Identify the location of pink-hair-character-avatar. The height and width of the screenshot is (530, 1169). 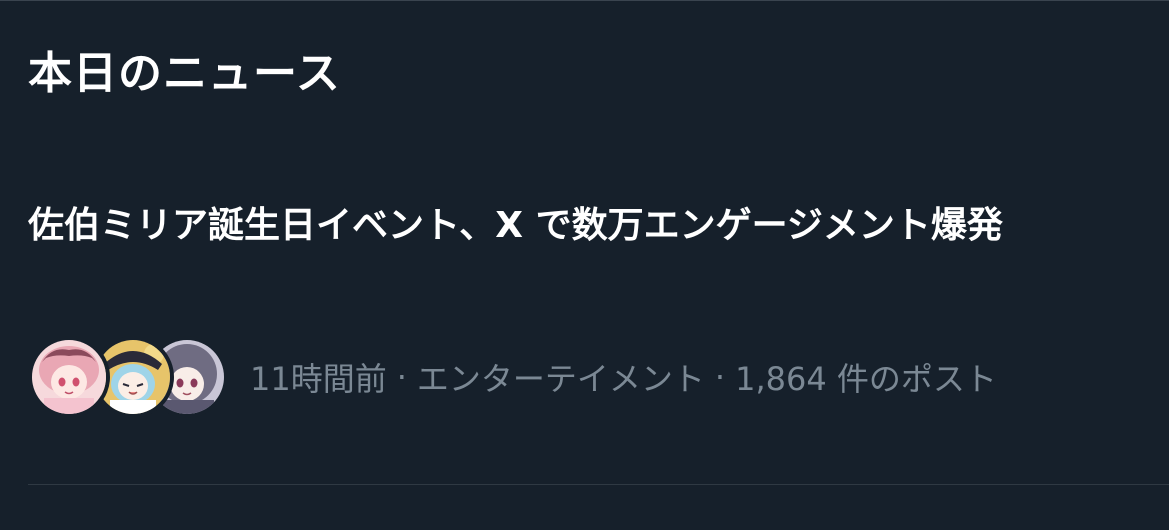
(69, 377).